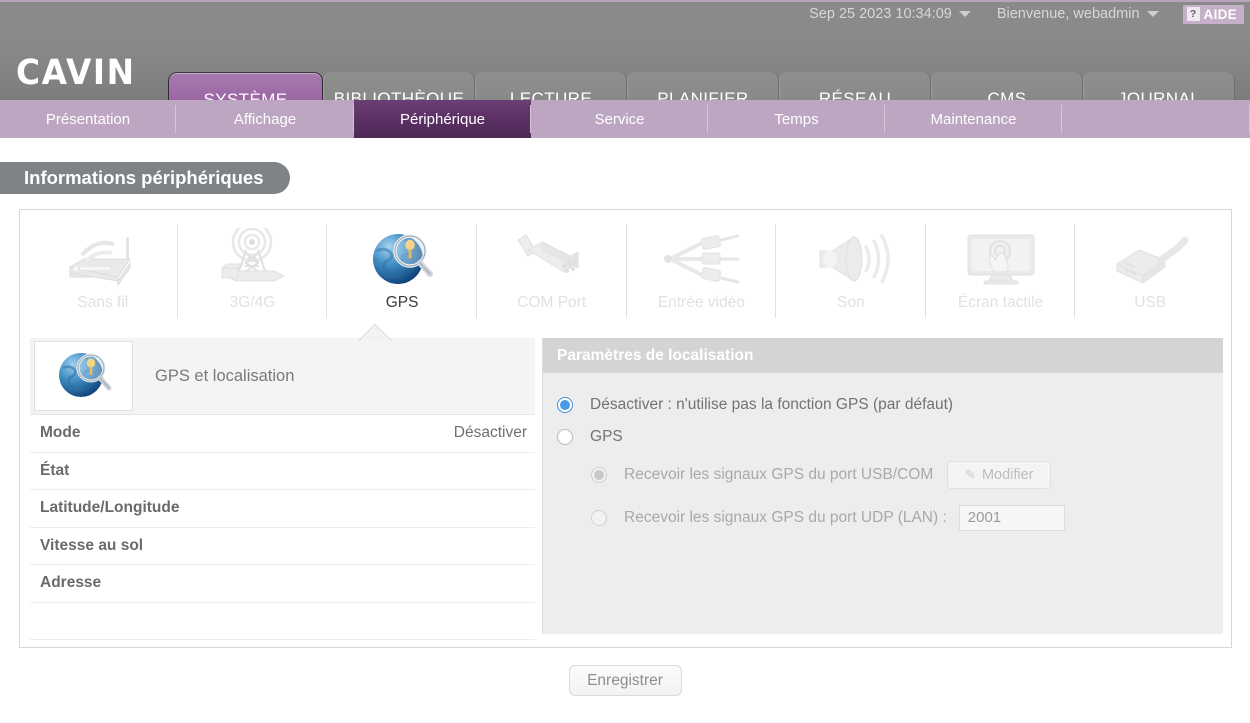 The width and height of the screenshot is (1250, 723). What do you see at coordinates (103, 259) in the screenshot?
I see `wireless-router-icon` at bounding box center [103, 259].